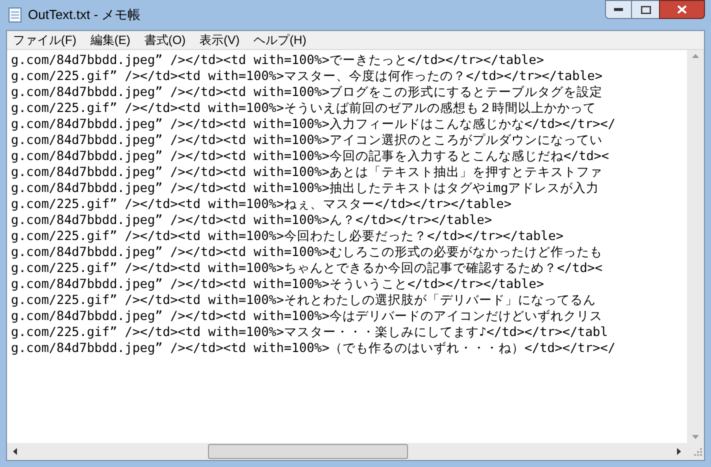  I want to click on text-line: g.com/84d7bbdd.jpeg” /></td><td with=100%>ブログをこの形式にするとテーブルタグを設定, so click(306, 92).